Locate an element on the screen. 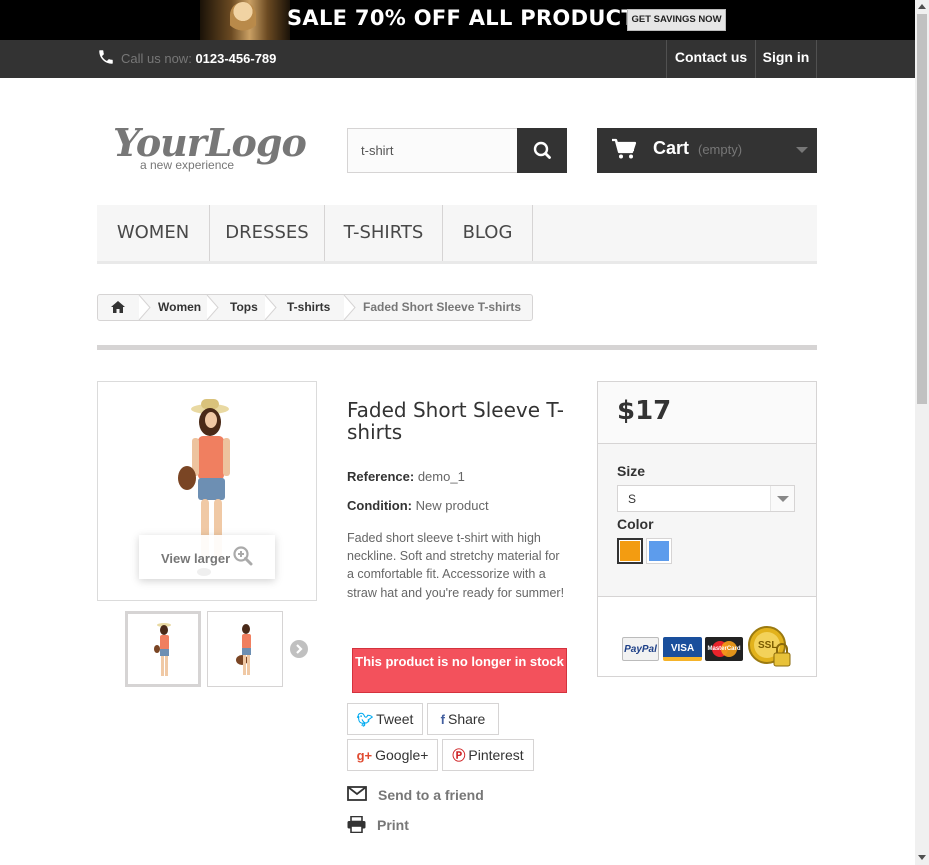  google-plus-button: g+ Google+ is located at coordinates (392, 755).